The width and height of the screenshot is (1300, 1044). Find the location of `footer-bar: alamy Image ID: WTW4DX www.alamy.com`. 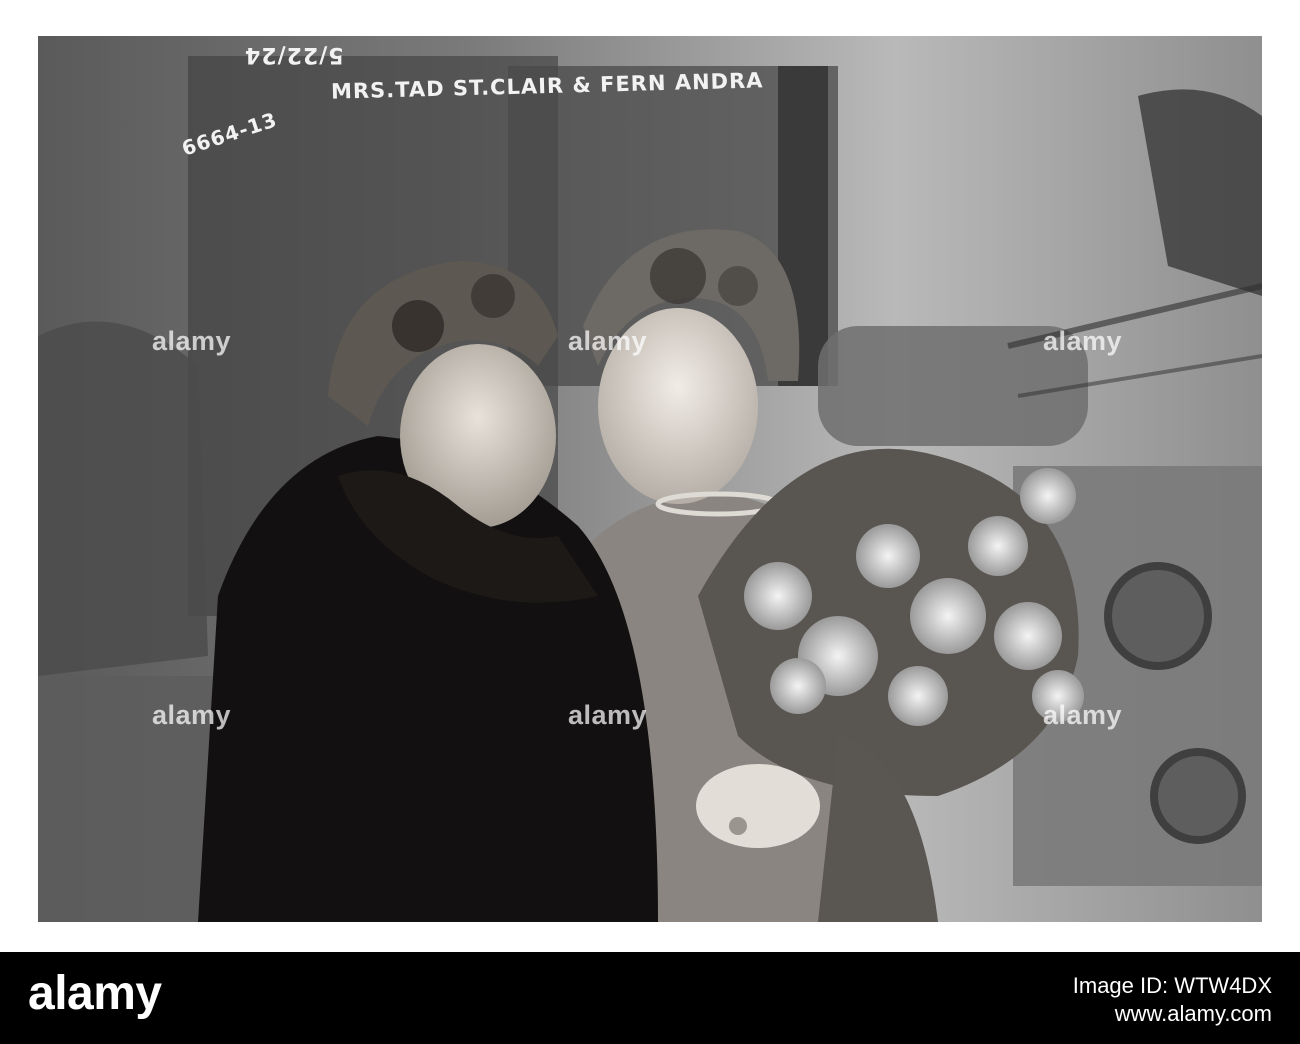

footer-bar: alamy Image ID: WTW4DX www.alamy.com is located at coordinates (650, 998).